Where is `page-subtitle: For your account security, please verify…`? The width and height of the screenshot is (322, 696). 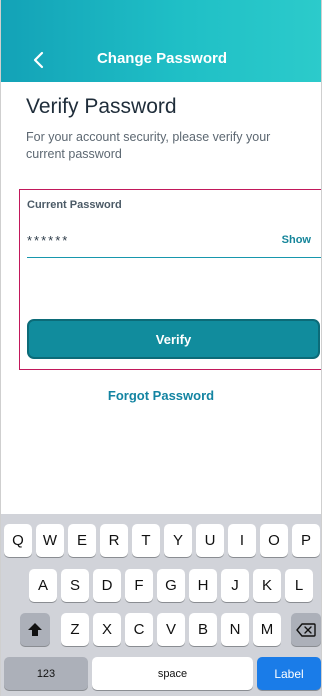
page-subtitle: For your account security, please verify… is located at coordinates (148, 145).